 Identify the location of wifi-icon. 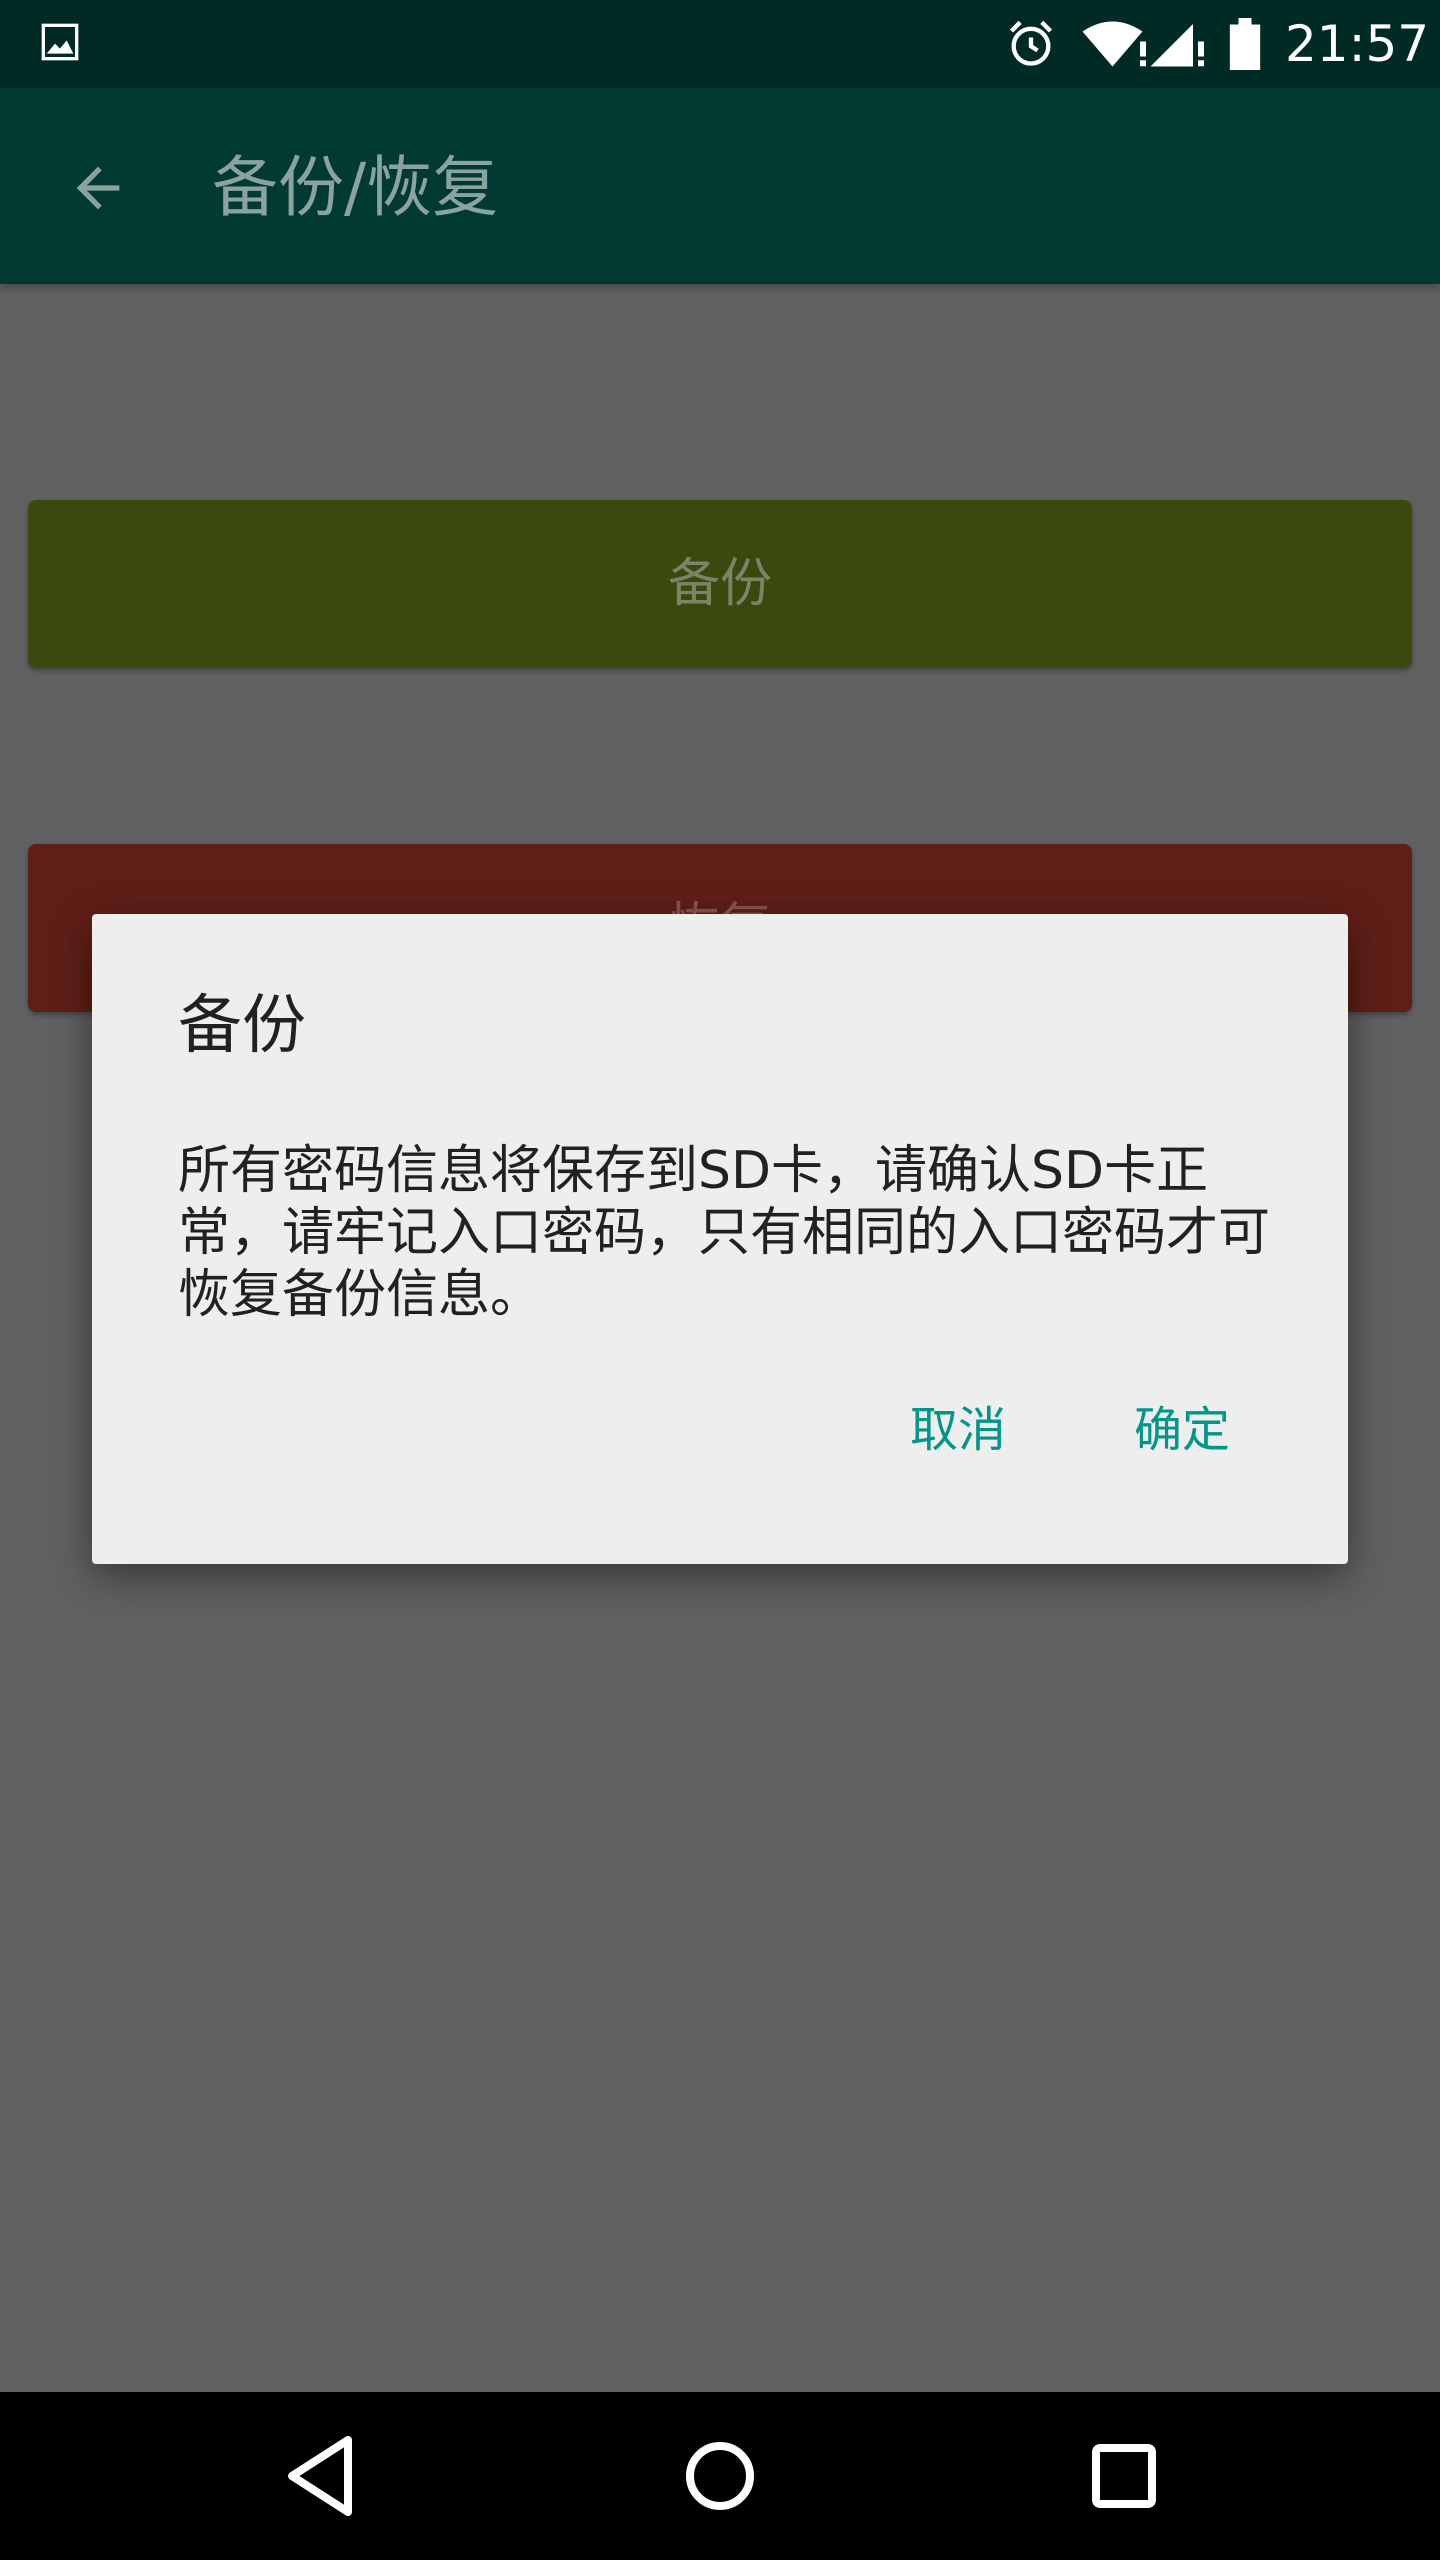
(1114, 44).